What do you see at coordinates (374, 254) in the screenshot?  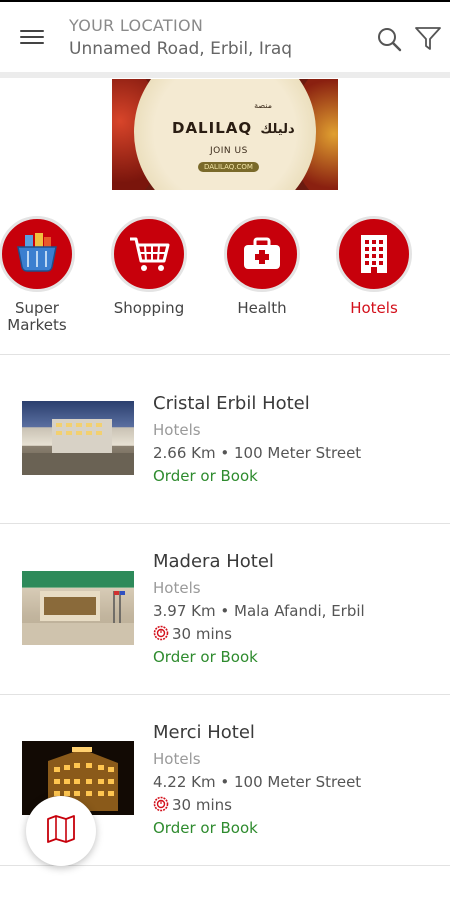 I see `hotel-building-icon` at bounding box center [374, 254].